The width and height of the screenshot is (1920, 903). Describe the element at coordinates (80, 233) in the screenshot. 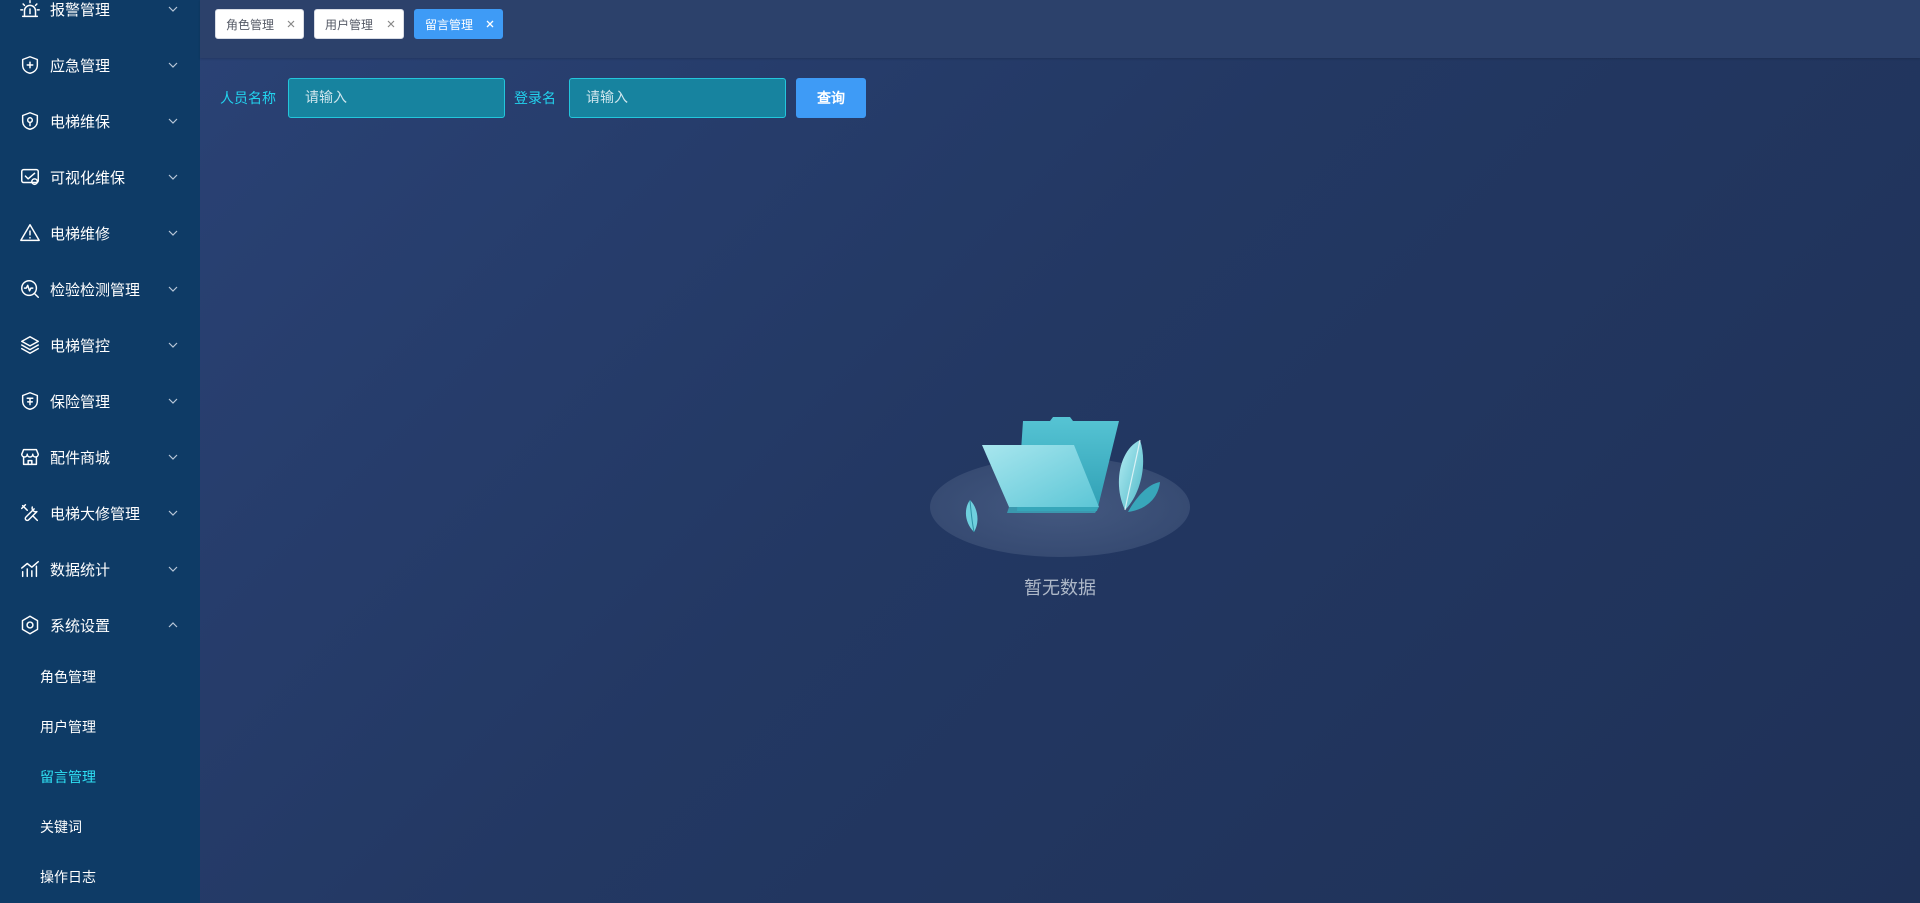

I see `menu-label: 电梯维修` at that location.